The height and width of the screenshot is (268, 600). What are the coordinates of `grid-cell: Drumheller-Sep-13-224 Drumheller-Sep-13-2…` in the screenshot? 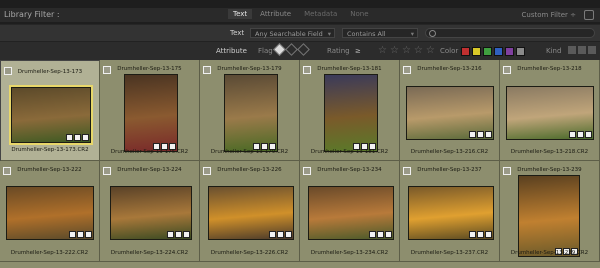 It's located at (150, 211).